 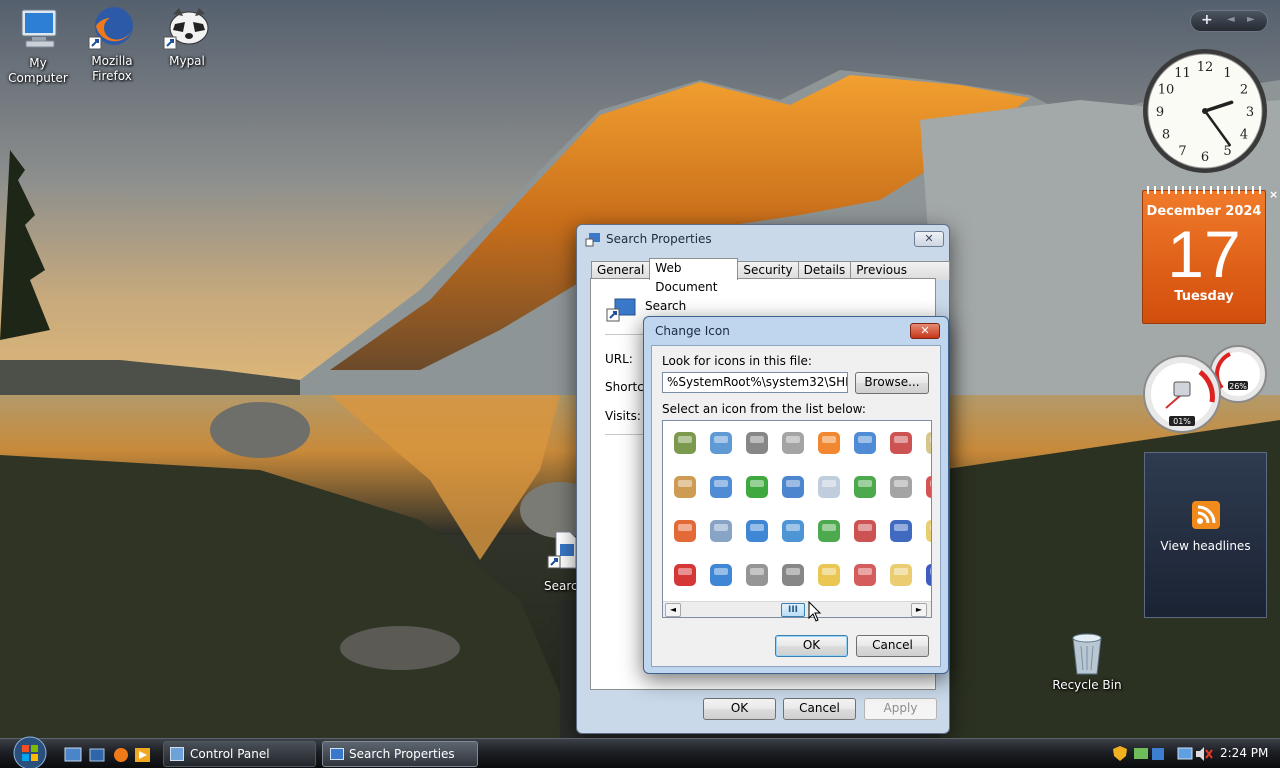 What do you see at coordinates (1207, 20) in the screenshot?
I see `add-gadget-icon: +` at bounding box center [1207, 20].